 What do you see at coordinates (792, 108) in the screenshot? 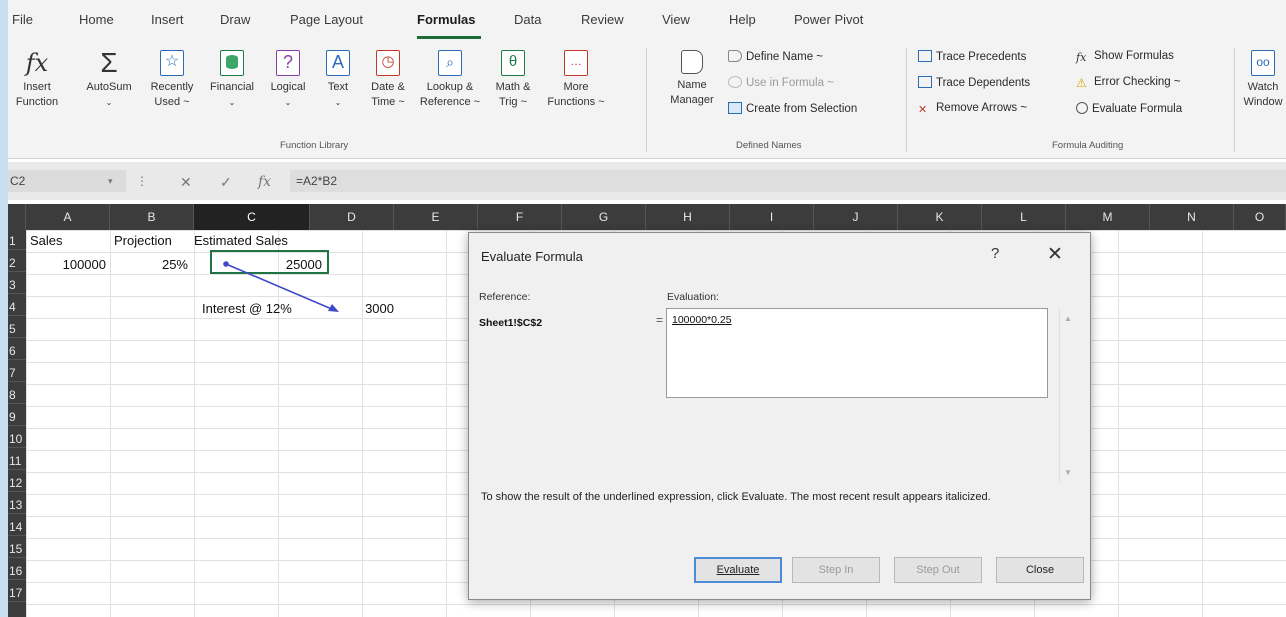
I see `create-from-selection-button: Create from Selection` at bounding box center [792, 108].